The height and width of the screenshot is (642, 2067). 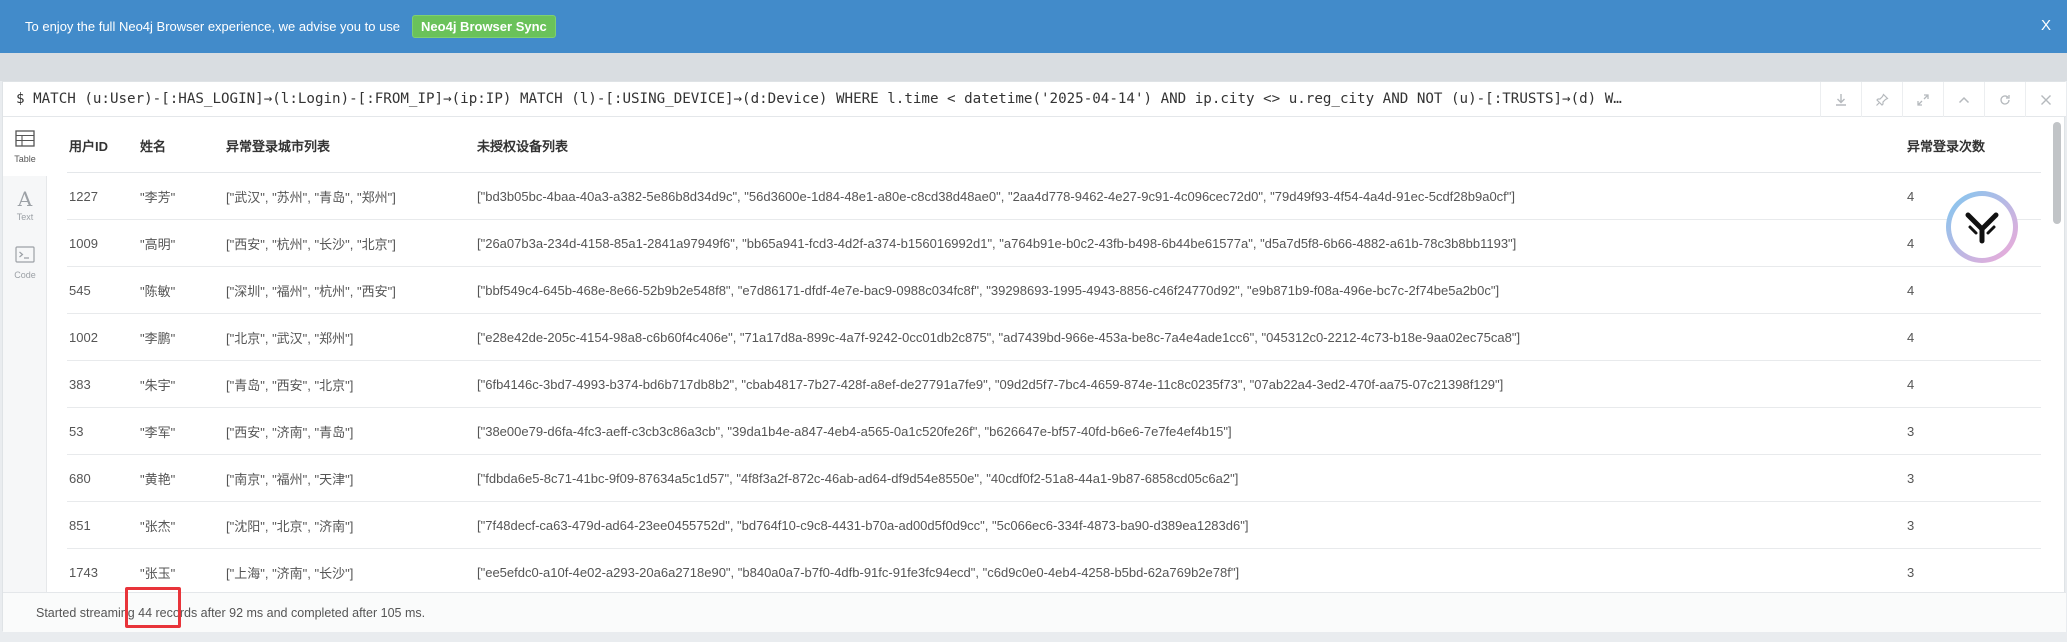 I want to click on frame-toolbar, so click(x=1943, y=99).